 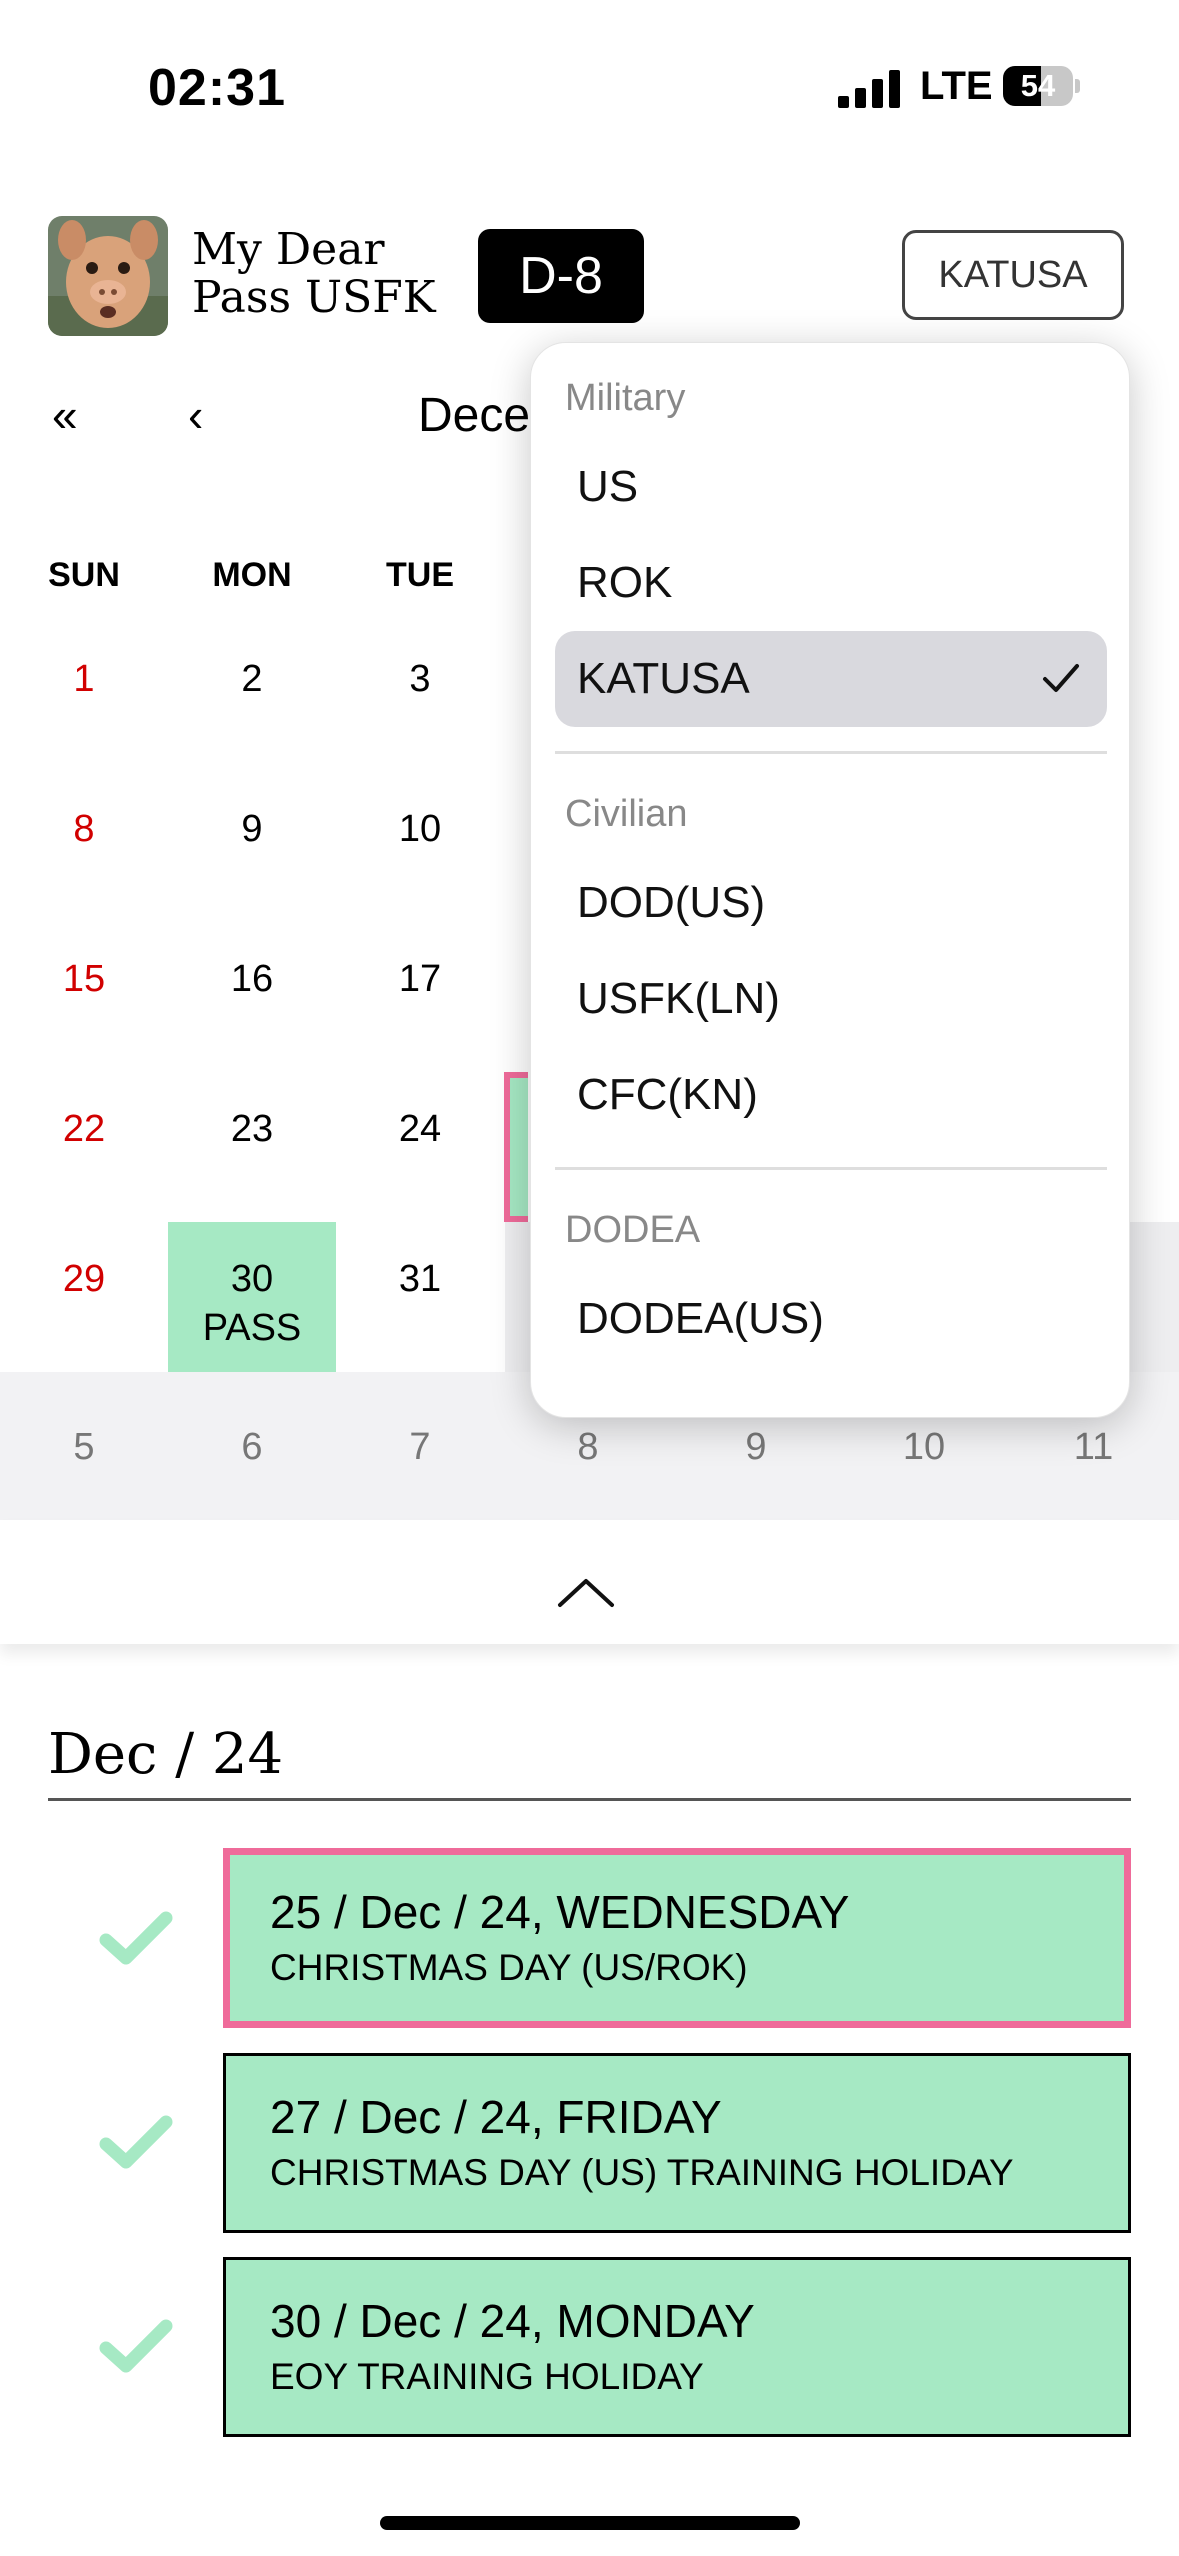 I want to click on calendar-day: 23, so click(x=252, y=1129).